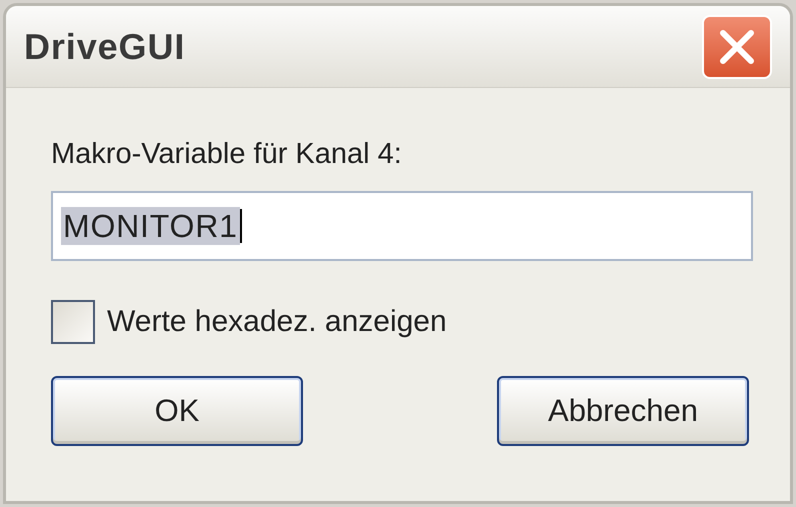 Image resolution: width=796 pixels, height=507 pixels. I want to click on close-button, so click(737, 46).